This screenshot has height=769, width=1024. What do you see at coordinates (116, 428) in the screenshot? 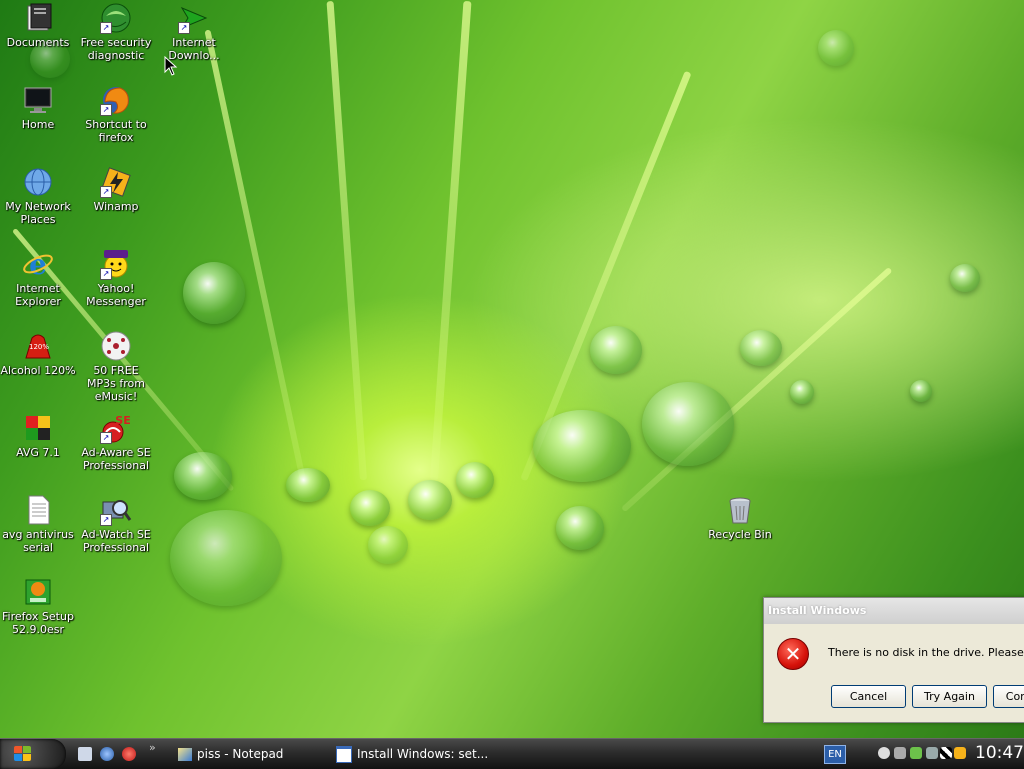
I see `ad-aware-icon: SE ↗` at bounding box center [116, 428].